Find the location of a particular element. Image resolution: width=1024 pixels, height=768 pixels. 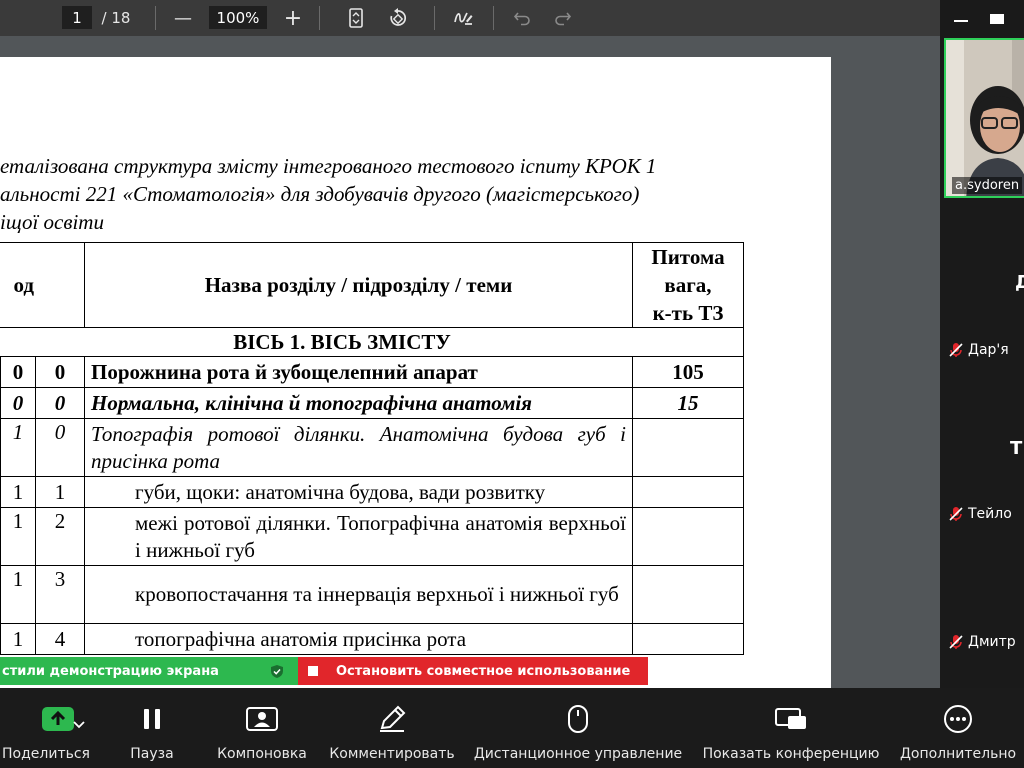

self-name-tag: a.sydoren is located at coordinates (987, 185).